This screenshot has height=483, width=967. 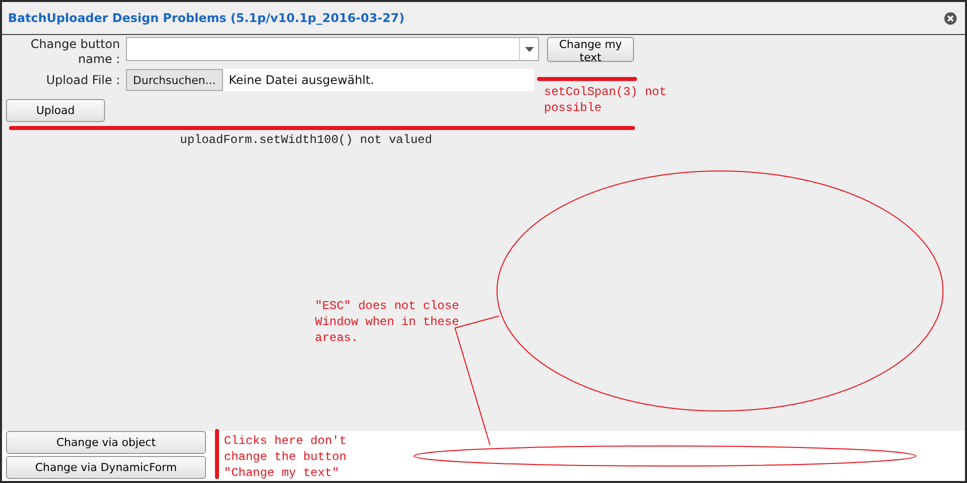 What do you see at coordinates (332, 49) in the screenshot?
I see `combo-field` at bounding box center [332, 49].